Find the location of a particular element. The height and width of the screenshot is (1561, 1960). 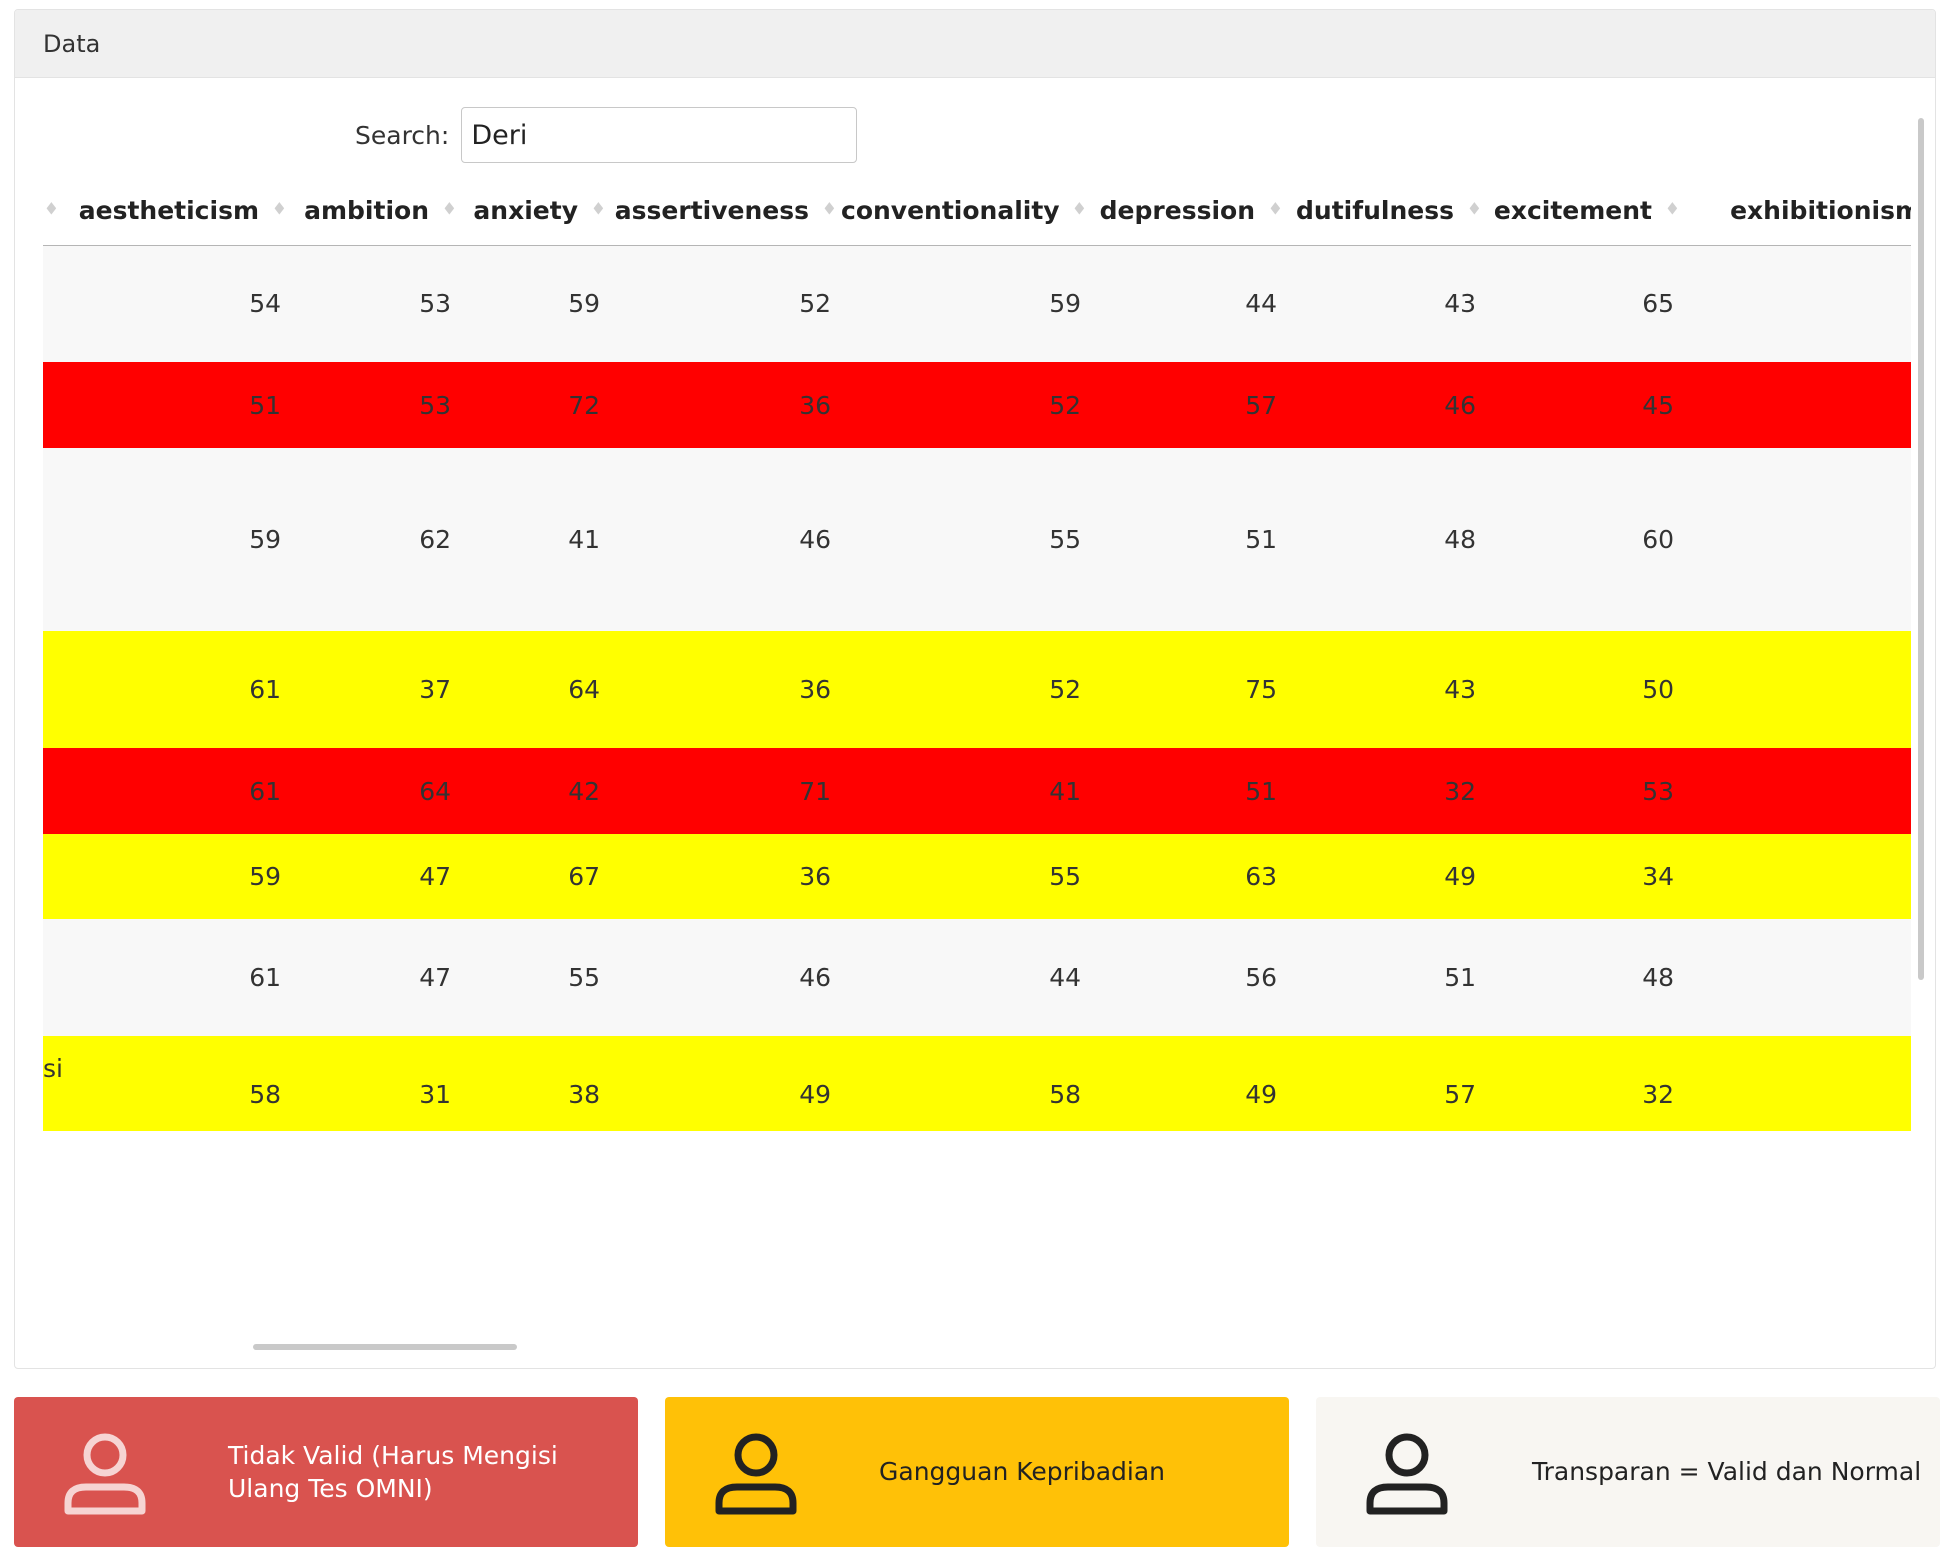

table-cell: 67 is located at coordinates (584, 876).